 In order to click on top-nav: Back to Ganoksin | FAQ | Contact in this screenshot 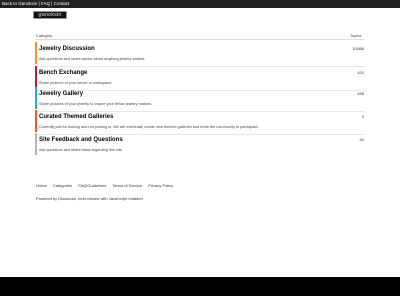, I will do `click(35, 4)`.